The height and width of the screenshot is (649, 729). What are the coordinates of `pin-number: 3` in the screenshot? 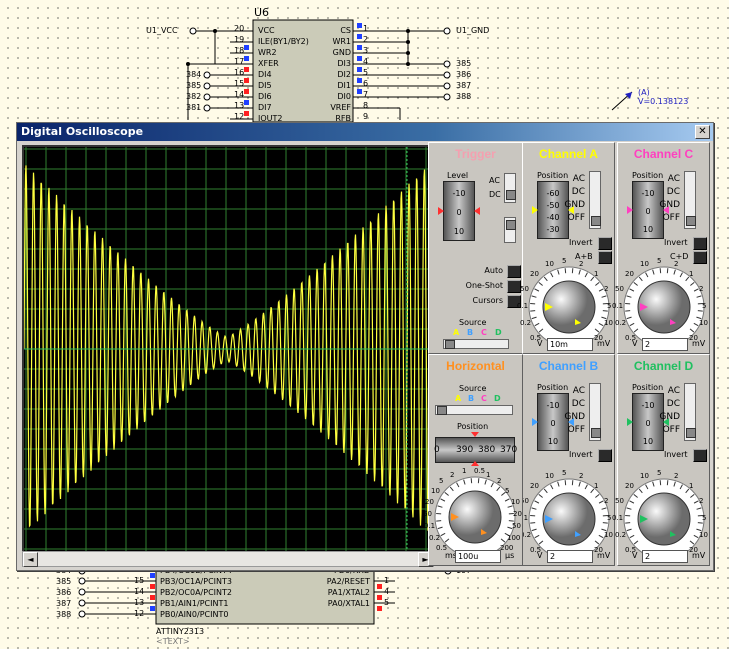 It's located at (366, 50).